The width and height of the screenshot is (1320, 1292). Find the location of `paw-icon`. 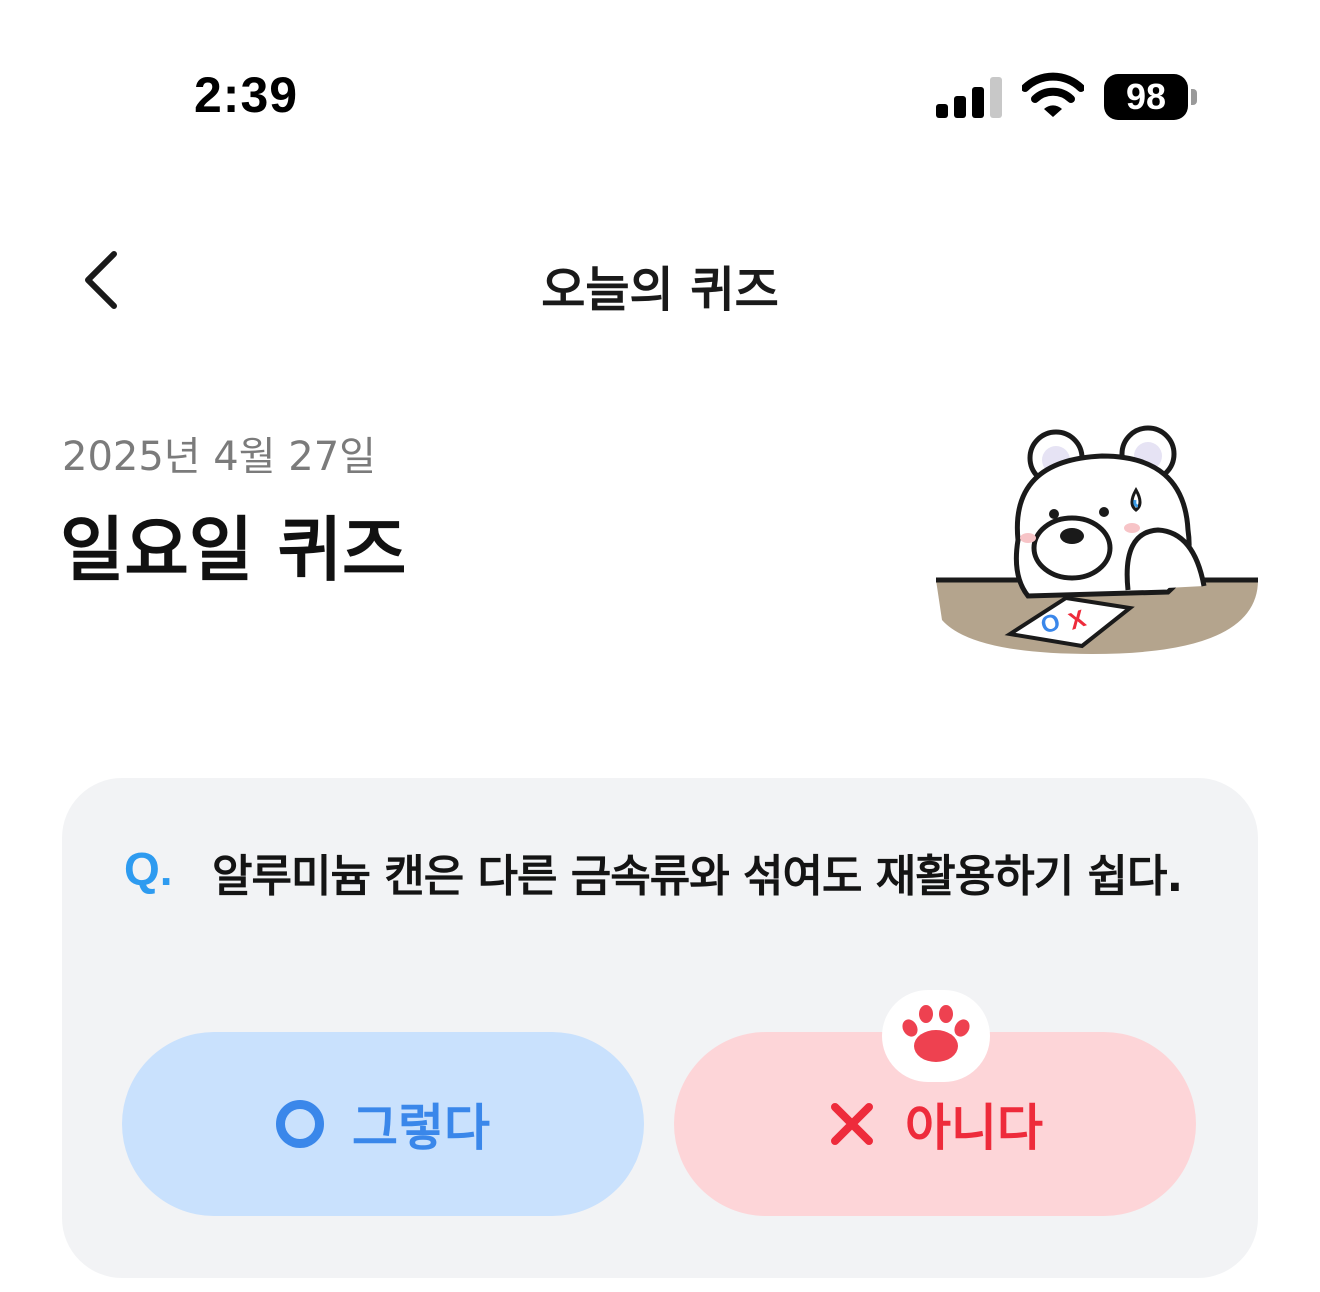

paw-icon is located at coordinates (936, 1033).